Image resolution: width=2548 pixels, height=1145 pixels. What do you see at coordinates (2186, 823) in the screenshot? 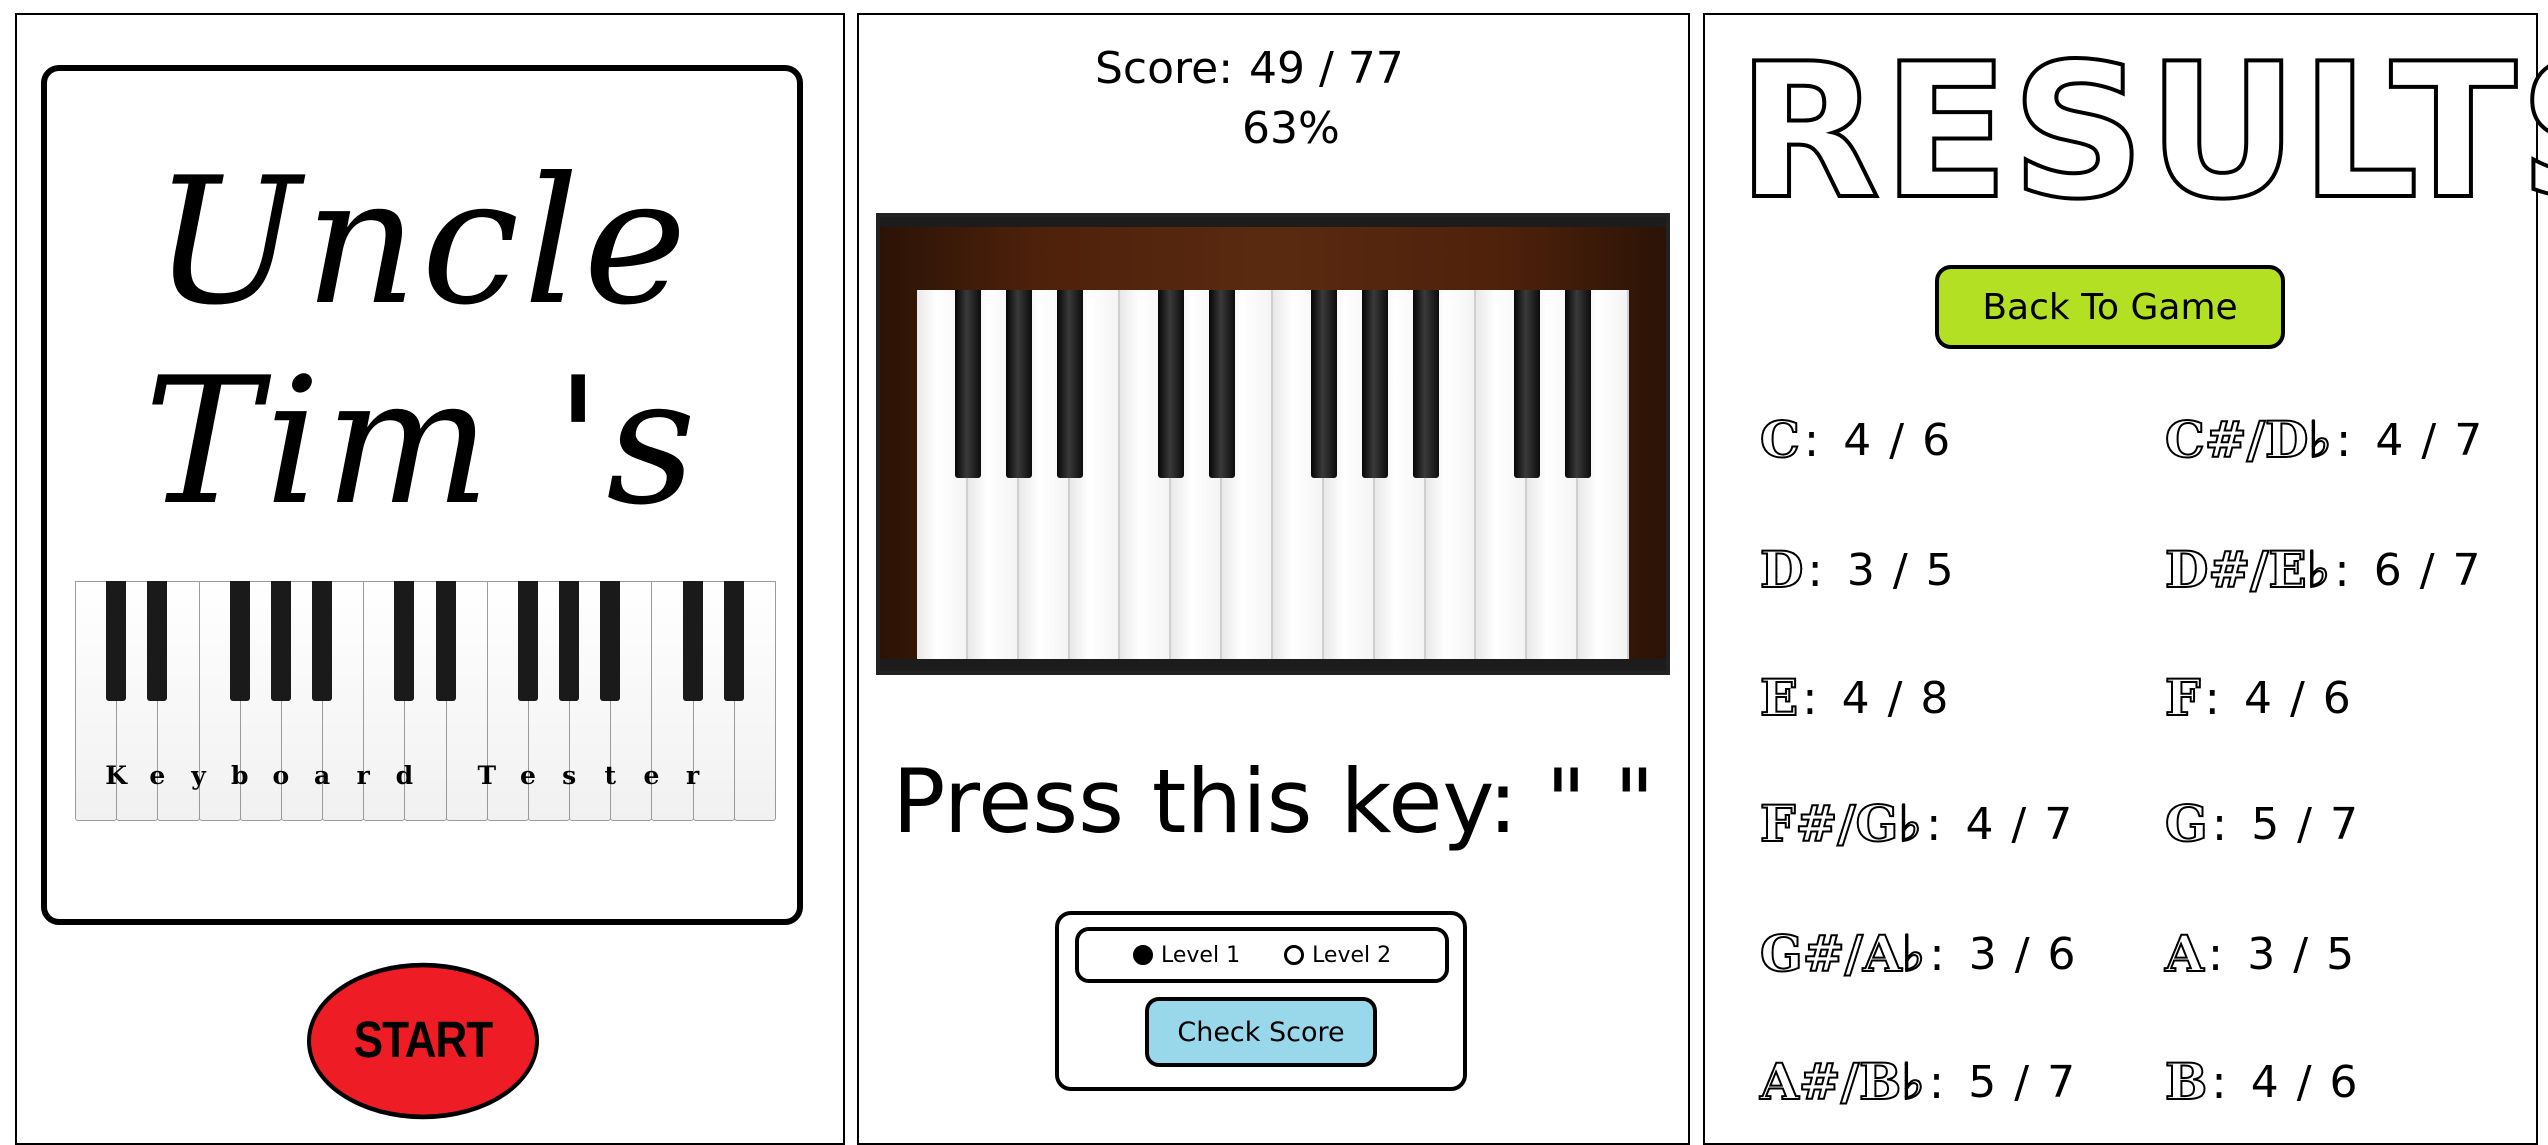
I see `result-note: G` at bounding box center [2186, 823].